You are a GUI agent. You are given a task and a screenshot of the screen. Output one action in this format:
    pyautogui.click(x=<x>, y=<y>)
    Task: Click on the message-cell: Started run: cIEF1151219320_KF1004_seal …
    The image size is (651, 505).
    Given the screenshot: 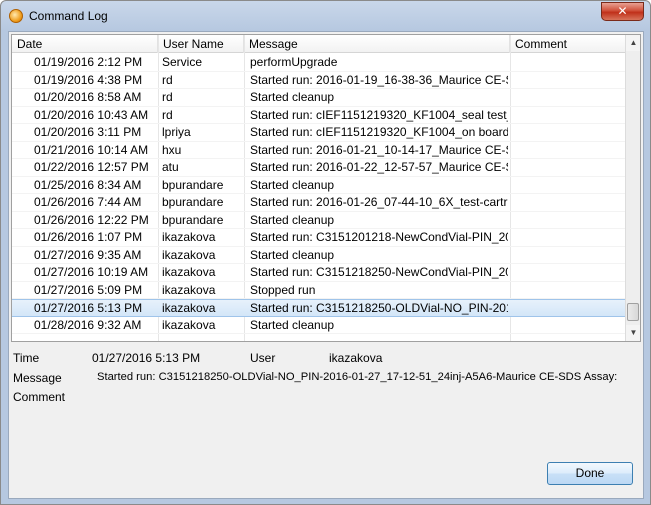 What is the action you would take?
    pyautogui.click(x=379, y=114)
    